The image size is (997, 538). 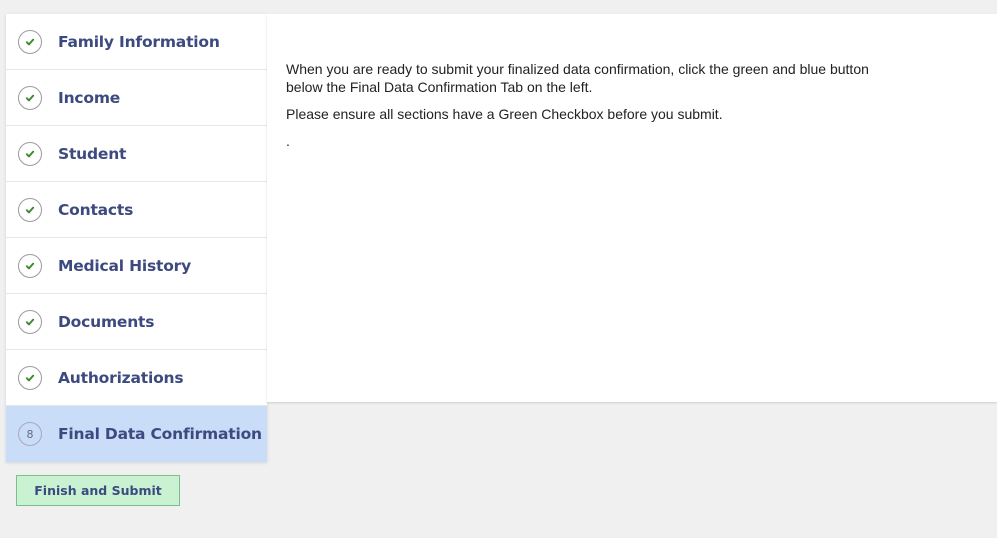 I want to click on top-strip, so click(x=498, y=7).